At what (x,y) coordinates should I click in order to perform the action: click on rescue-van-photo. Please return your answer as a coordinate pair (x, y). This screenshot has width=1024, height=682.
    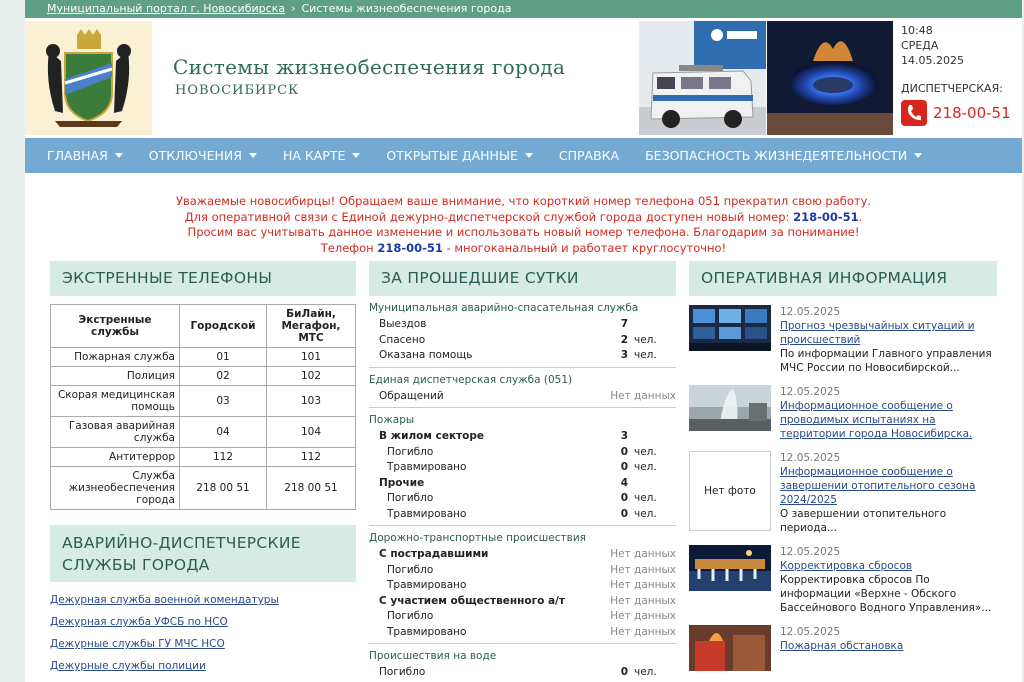
    Looking at the image, I should click on (702, 78).